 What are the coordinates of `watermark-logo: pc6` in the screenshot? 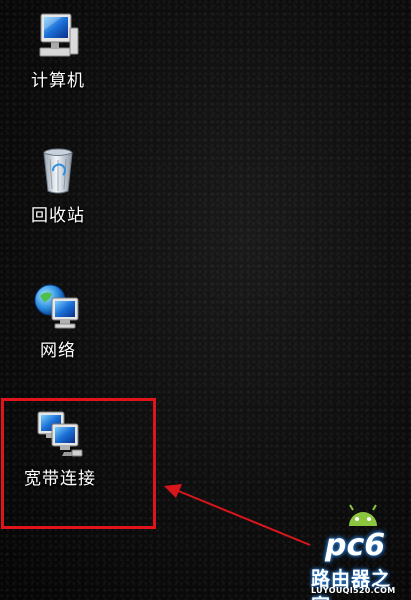 It's located at (355, 545).